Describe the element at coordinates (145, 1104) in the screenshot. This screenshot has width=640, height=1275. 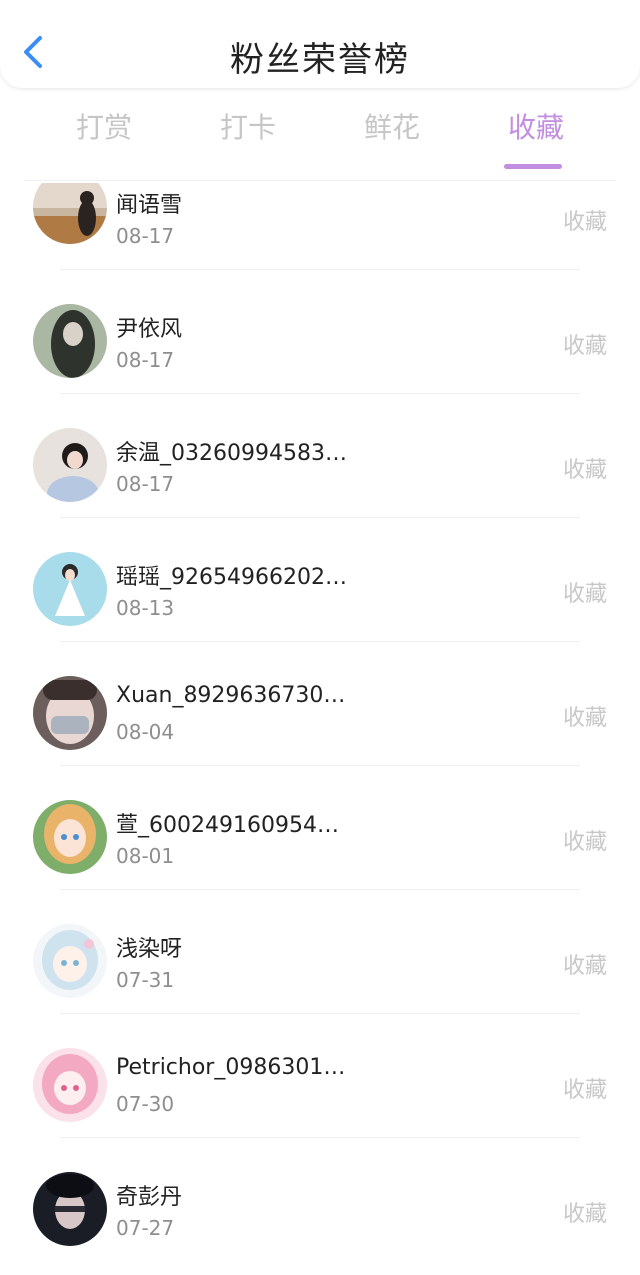
I see `user-date: 07-30` at that location.